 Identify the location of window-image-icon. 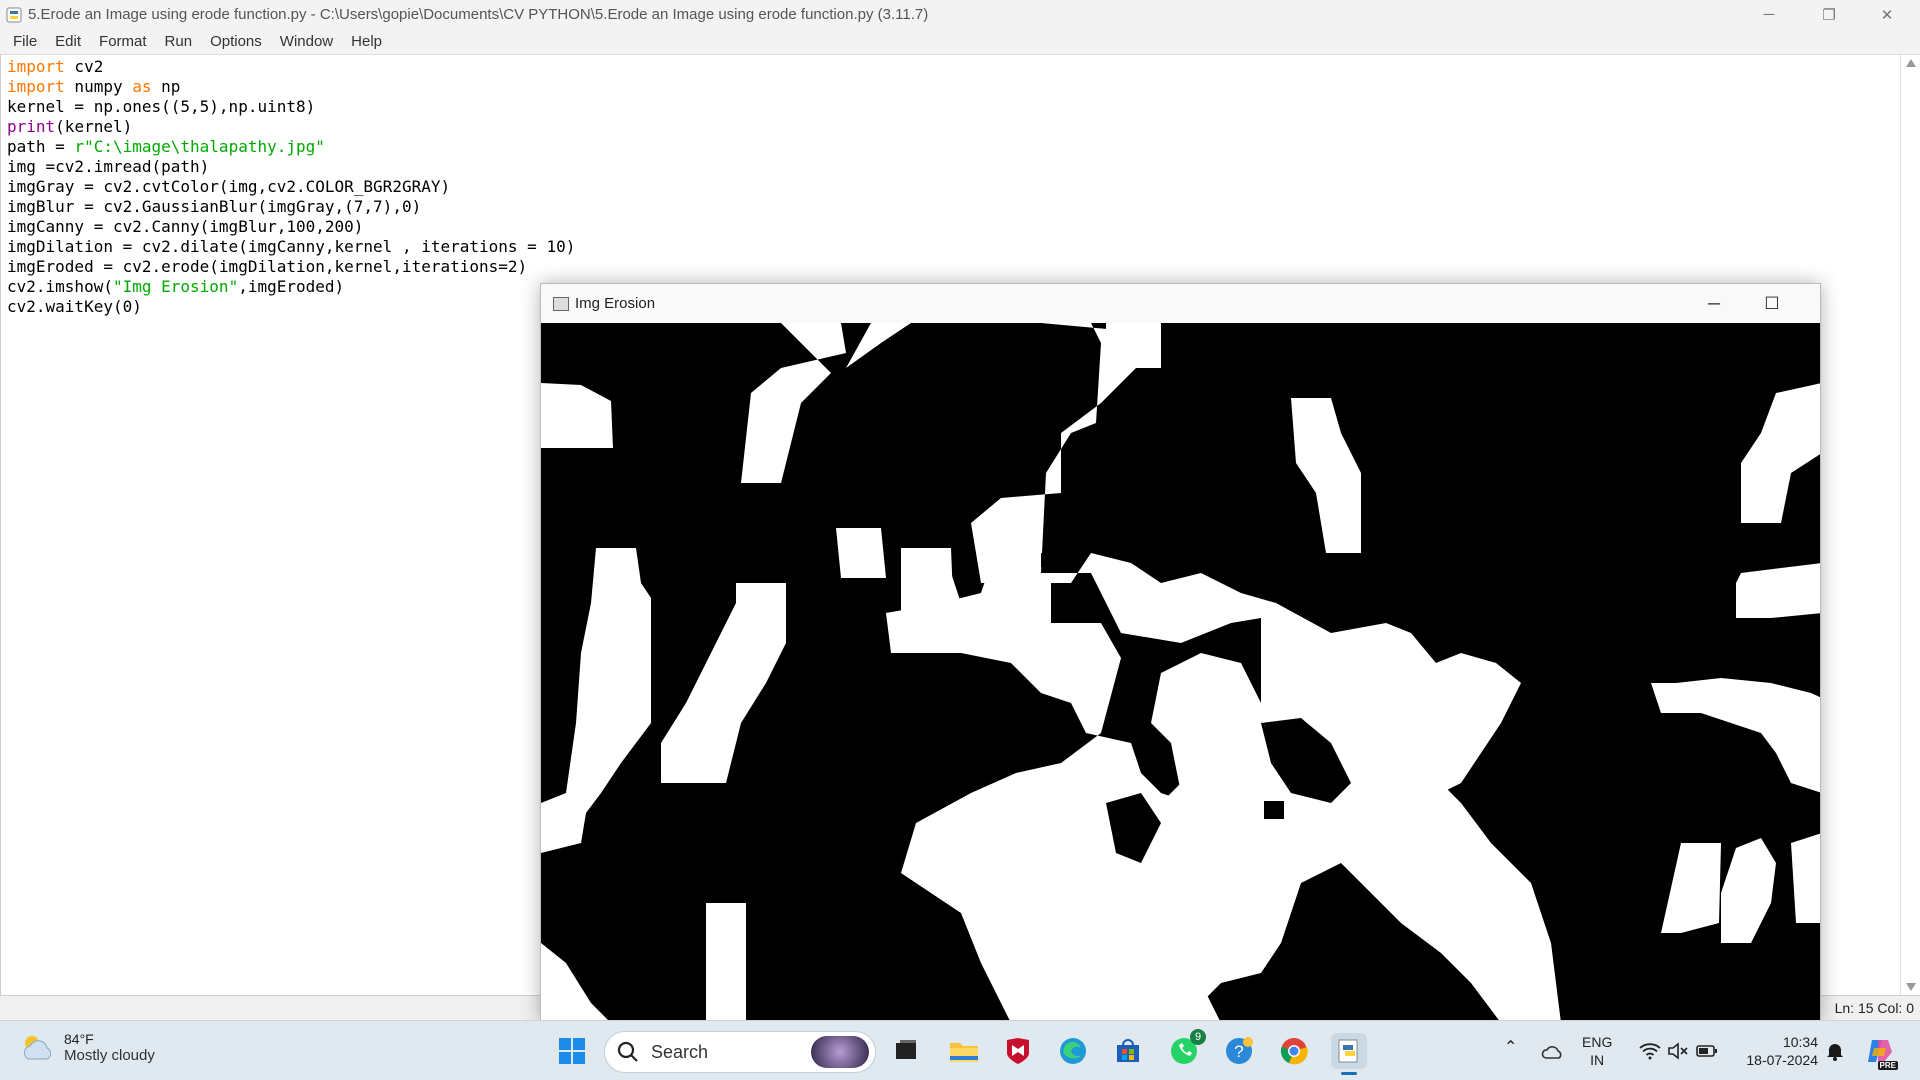
(561, 303).